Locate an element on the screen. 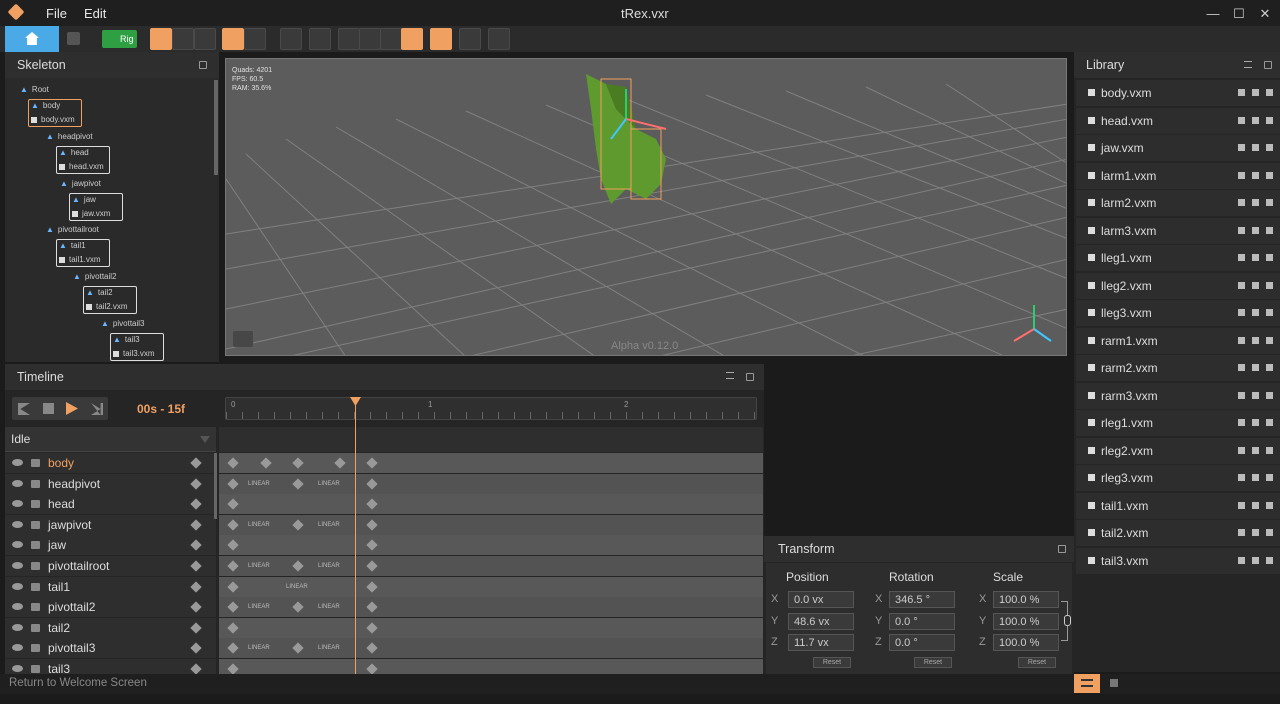 This screenshot has width=1280, height=704. skeleton-node: ▲ pivottail2 is located at coordinates (95, 276).